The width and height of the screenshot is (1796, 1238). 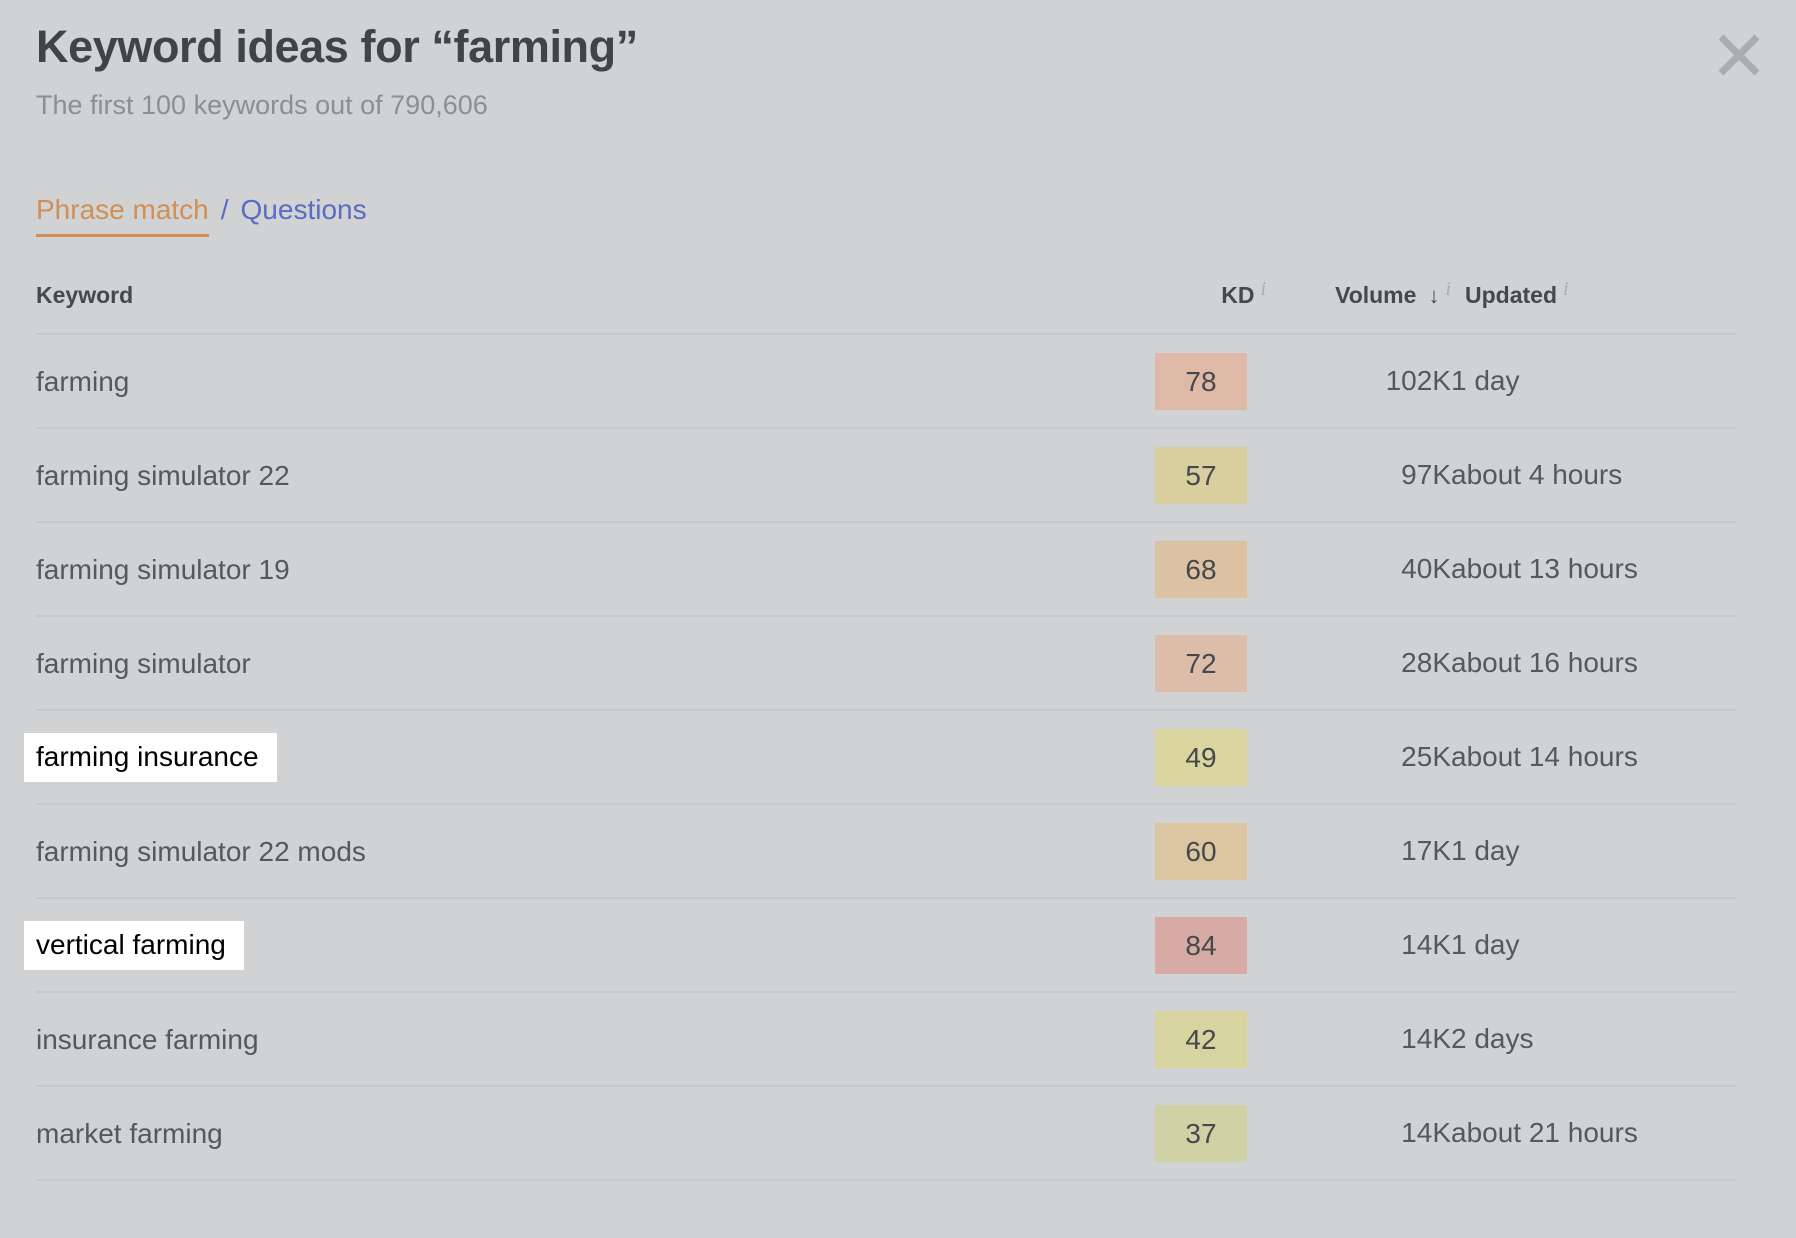 What do you see at coordinates (1593, 475) in the screenshot?
I see `updated-cell: about 4 hours` at bounding box center [1593, 475].